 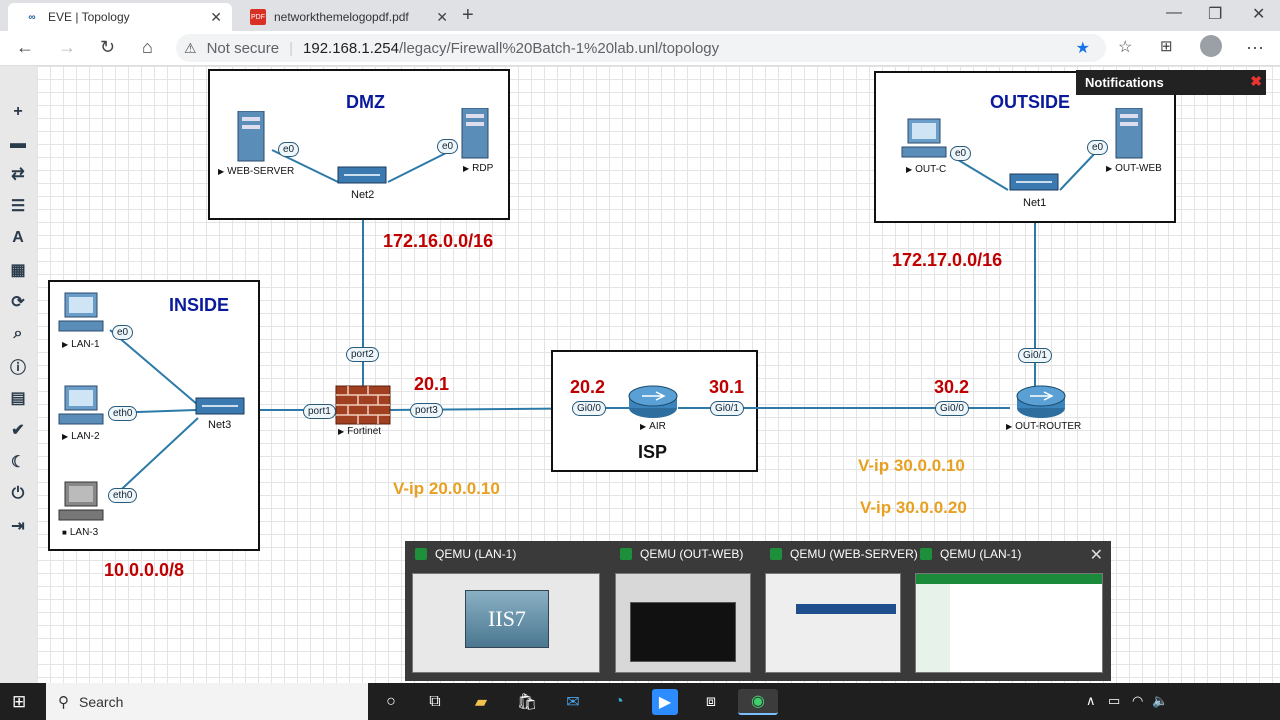 I want to click on vip-label: V-ip 30.0.0.20, so click(x=913, y=507).